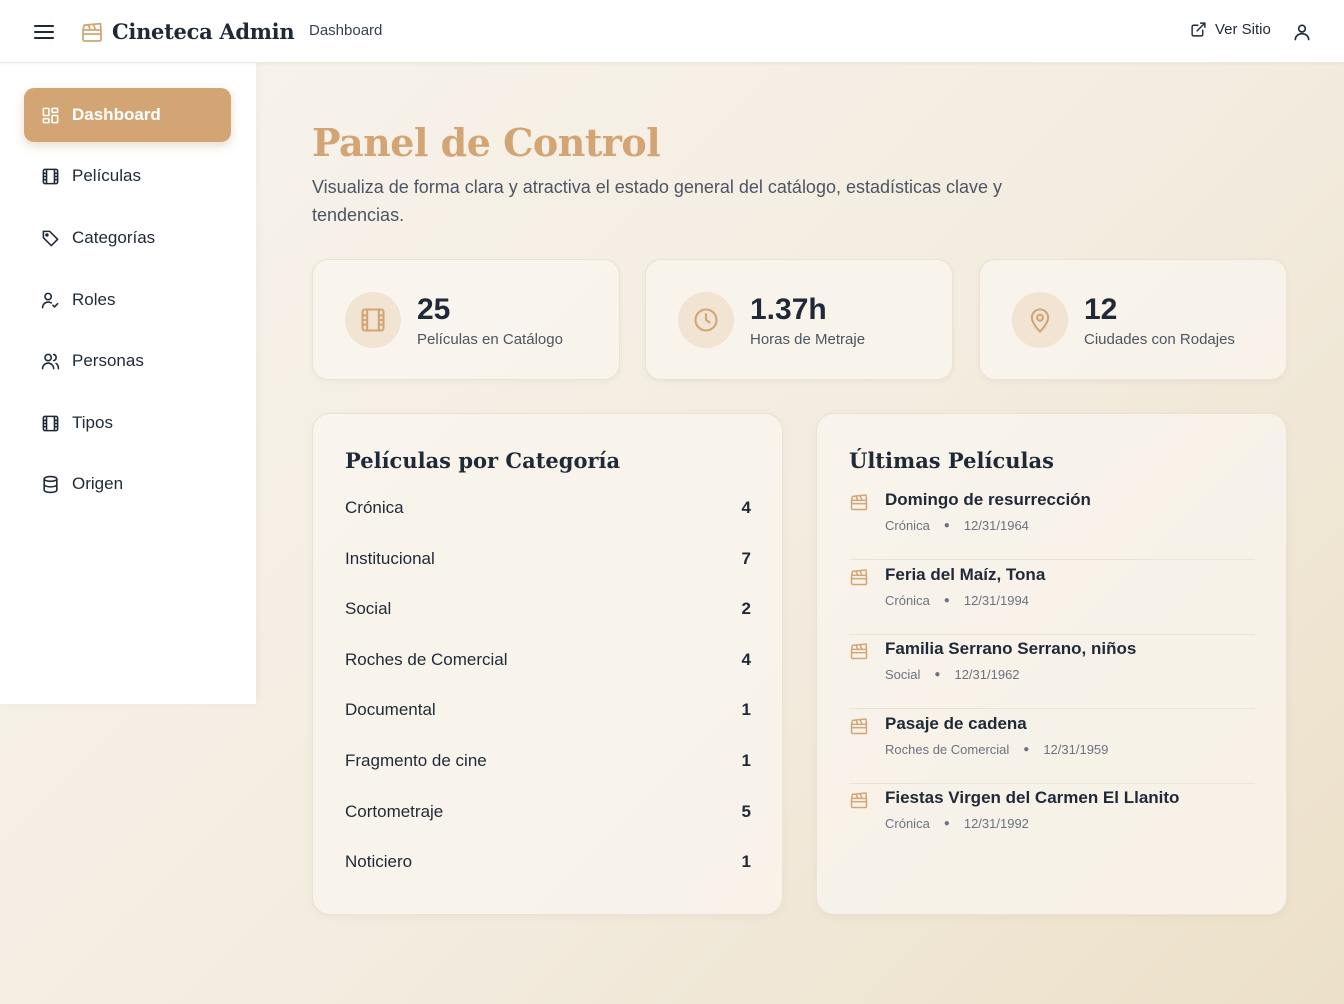  What do you see at coordinates (490, 339) in the screenshot?
I see `stat-label: Películas en Catálogo` at bounding box center [490, 339].